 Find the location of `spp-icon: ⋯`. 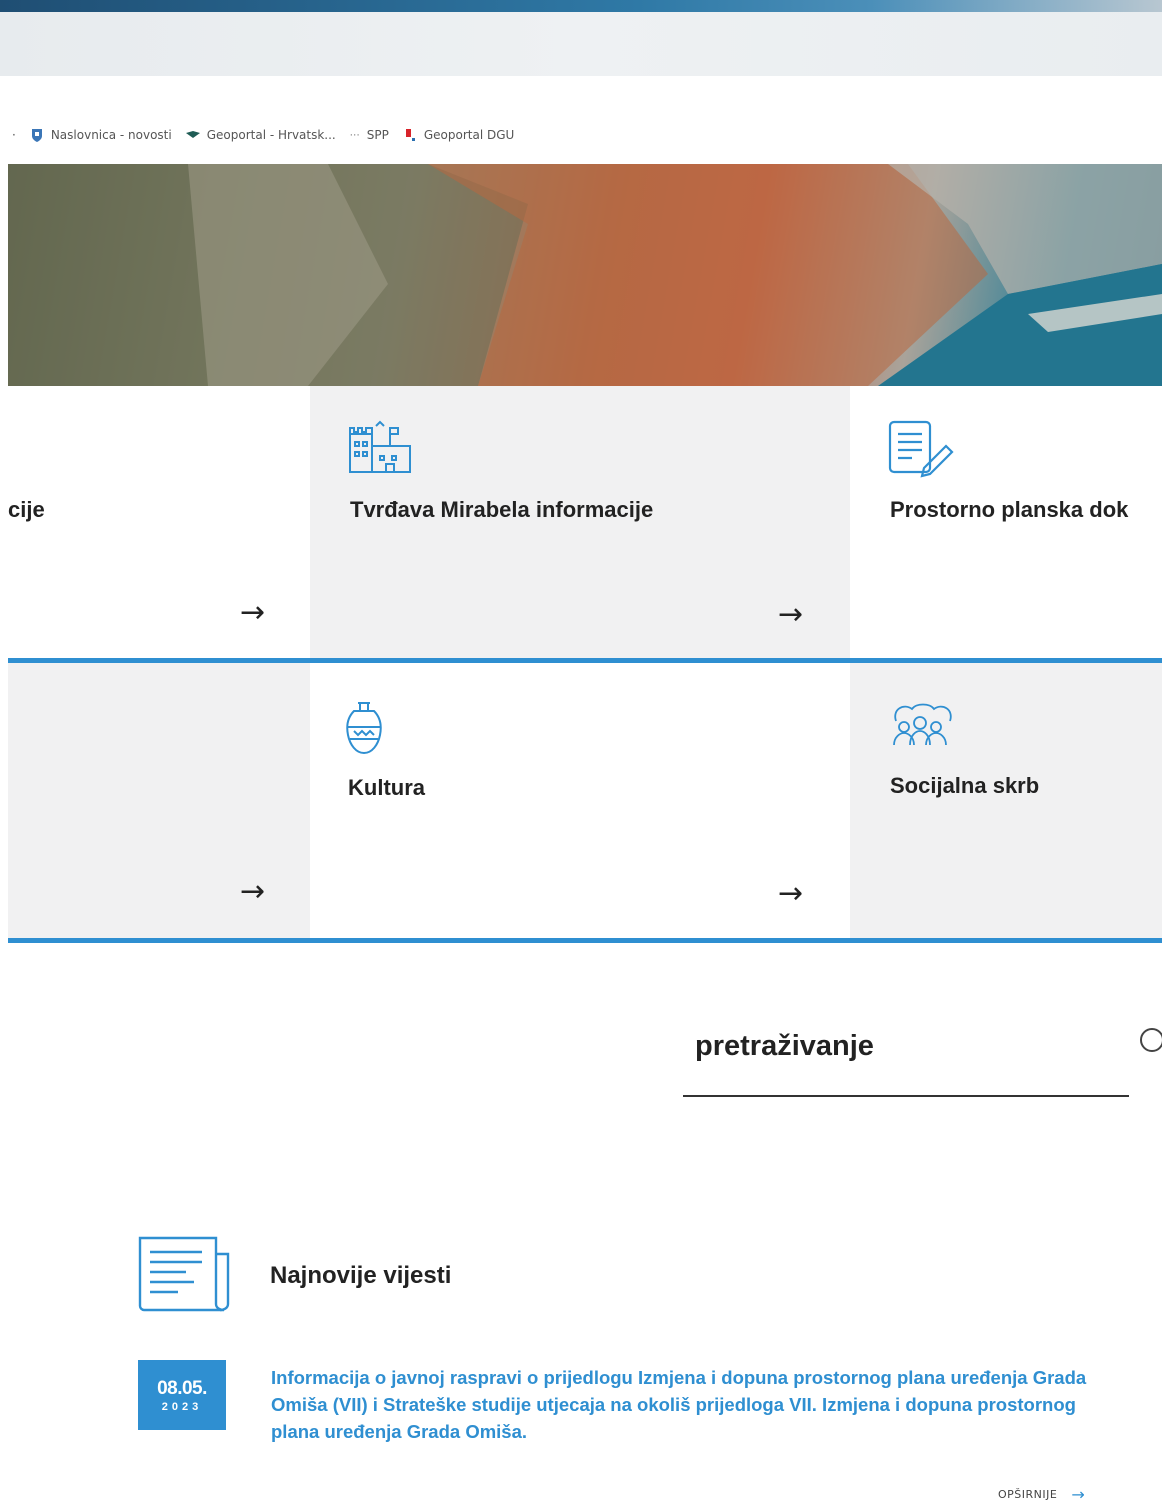

spp-icon: ⋯ is located at coordinates (354, 135).